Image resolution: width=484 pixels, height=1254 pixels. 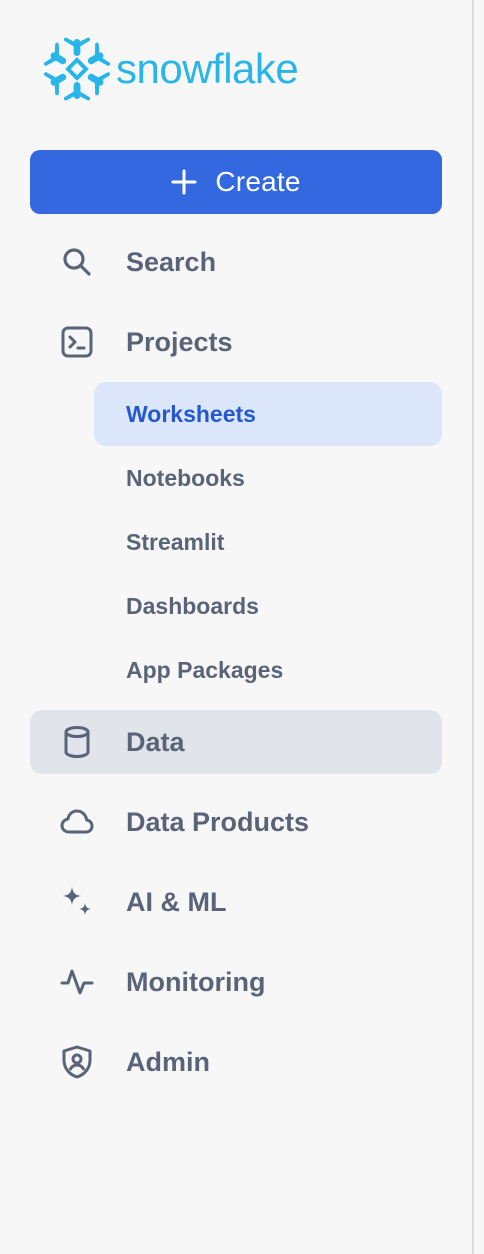 What do you see at coordinates (236, 342) in the screenshot?
I see `nav-item-projects: Projects` at bounding box center [236, 342].